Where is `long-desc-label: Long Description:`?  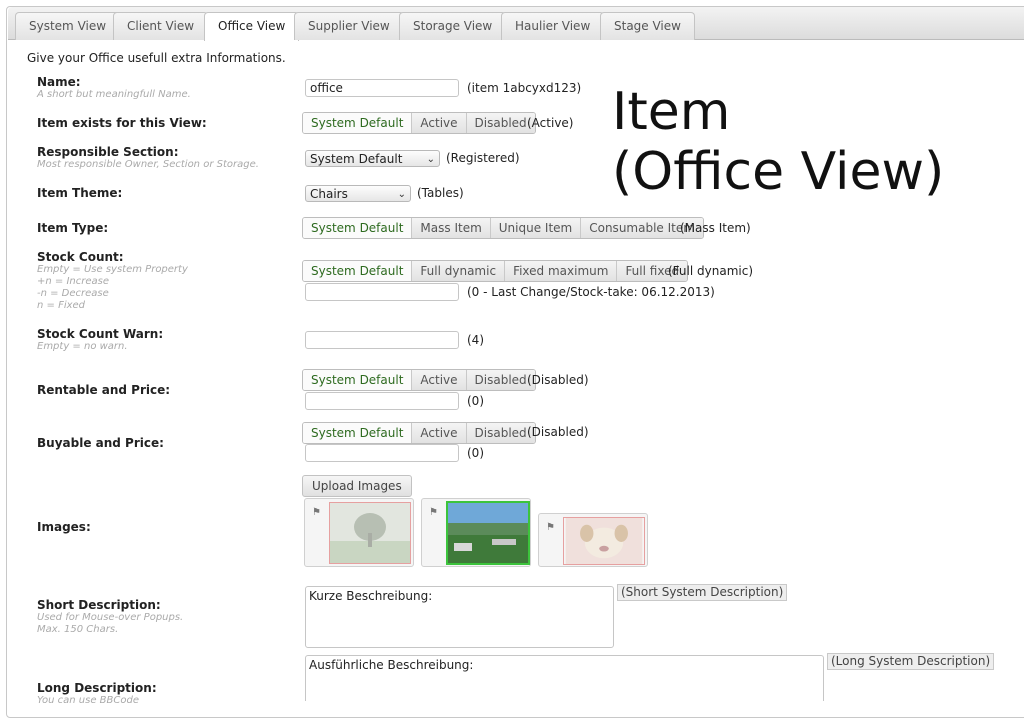
long-desc-label: Long Description: is located at coordinates (97, 688).